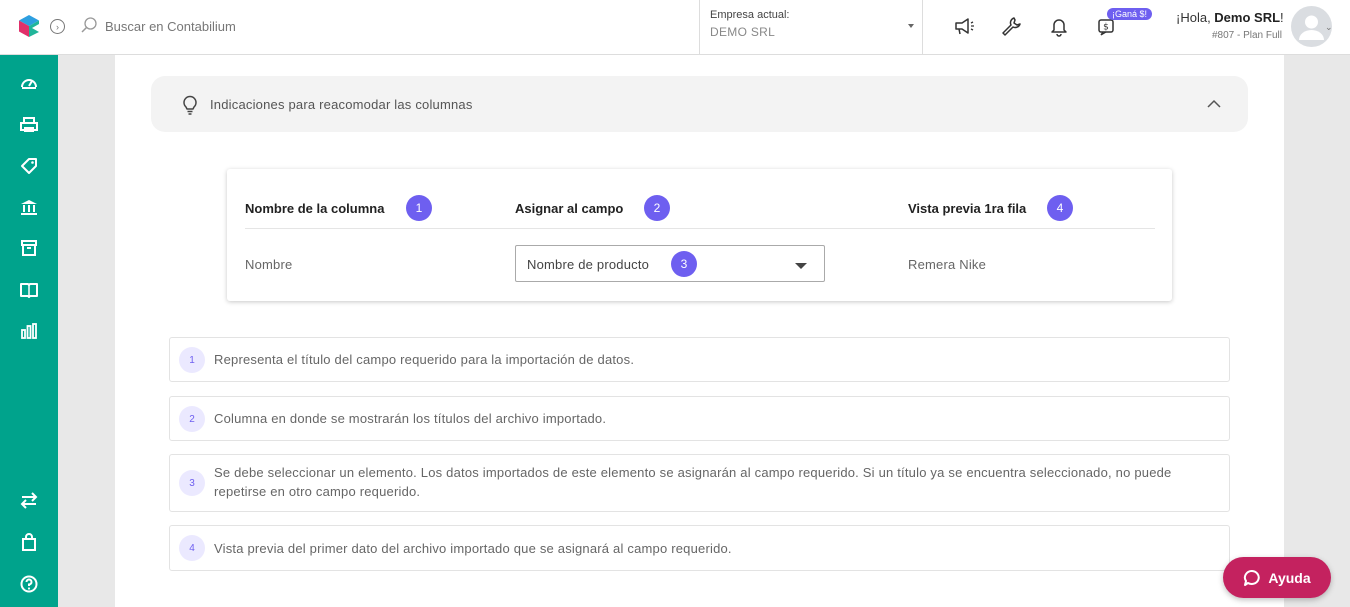 The height and width of the screenshot is (607, 1350). Describe the element at coordinates (657, 208) in the screenshot. I see `step-badge-2: 2` at that location.